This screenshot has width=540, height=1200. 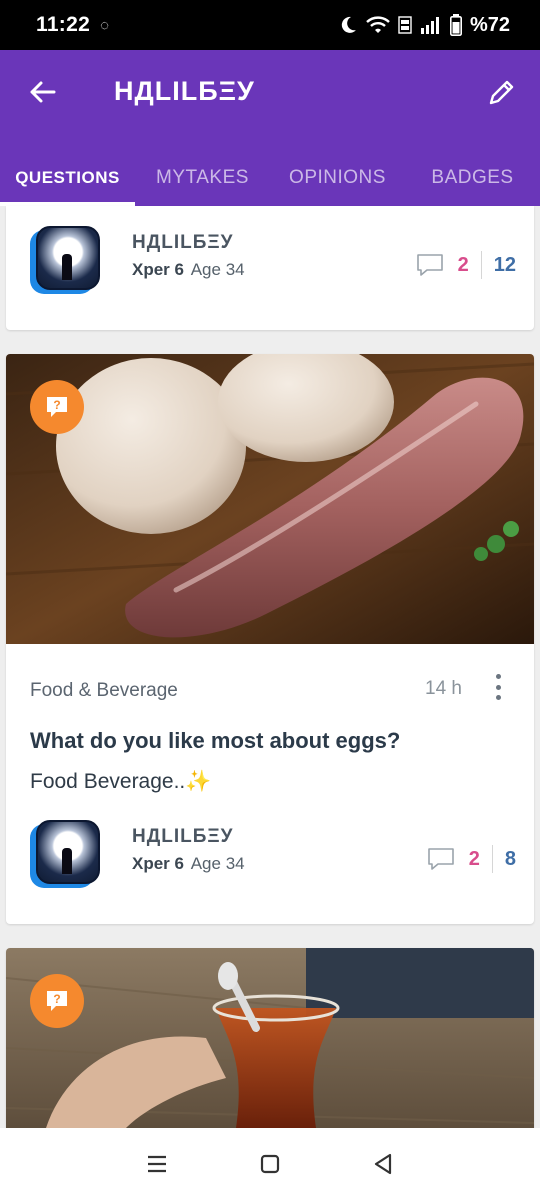 I want to click on tab-label: MYTAKES, so click(x=202, y=177).